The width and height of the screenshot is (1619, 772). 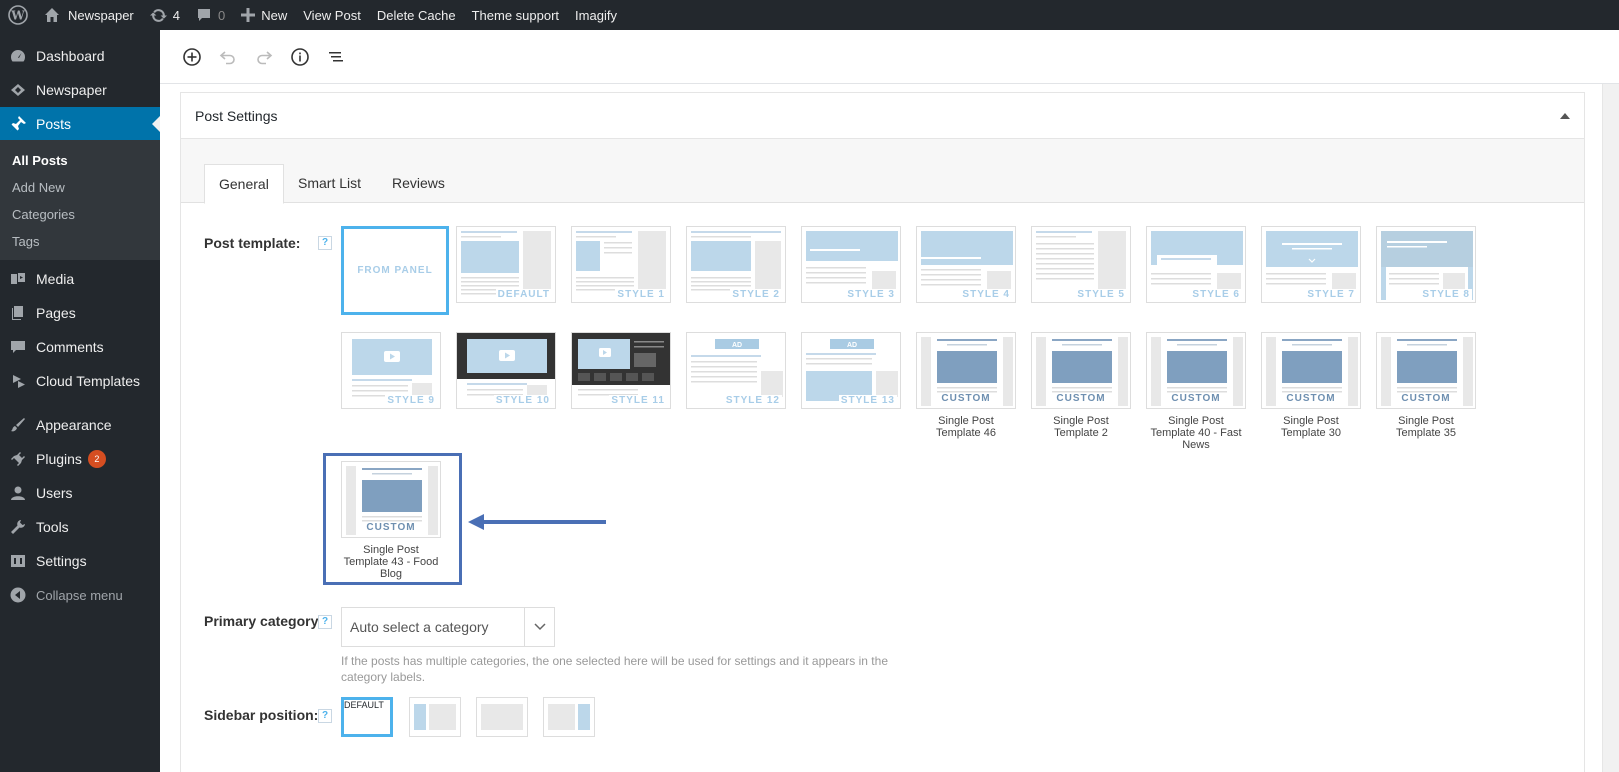 I want to click on redo-button, so click(x=264, y=57).